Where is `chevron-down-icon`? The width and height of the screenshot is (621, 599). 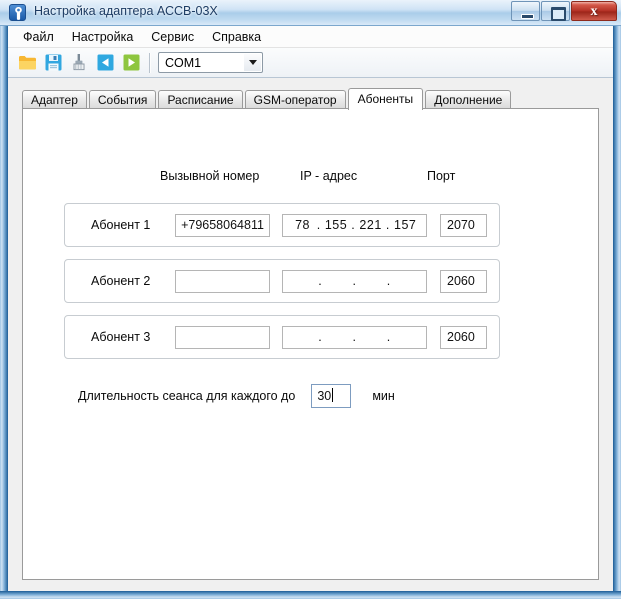
chevron-down-icon is located at coordinates (252, 62).